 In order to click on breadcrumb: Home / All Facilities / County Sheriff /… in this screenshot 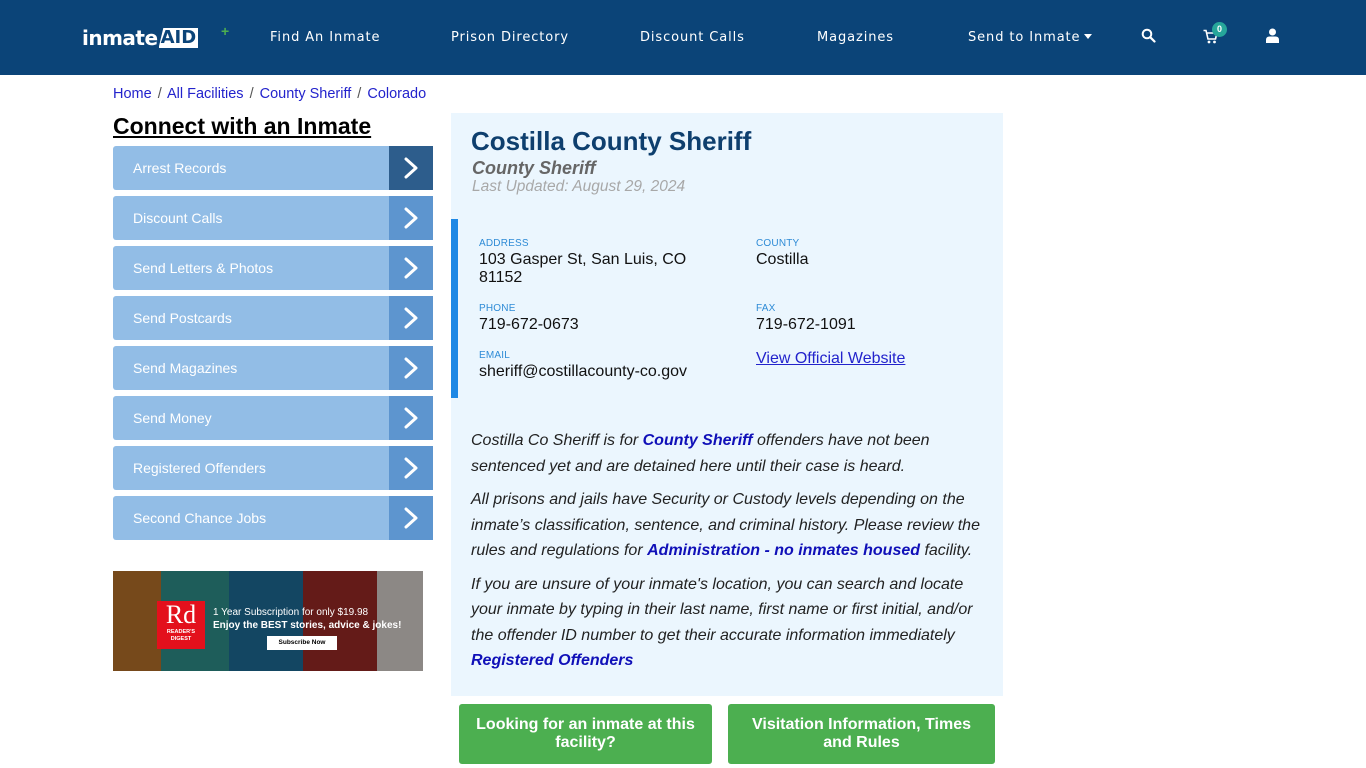, I will do `click(269, 94)`.